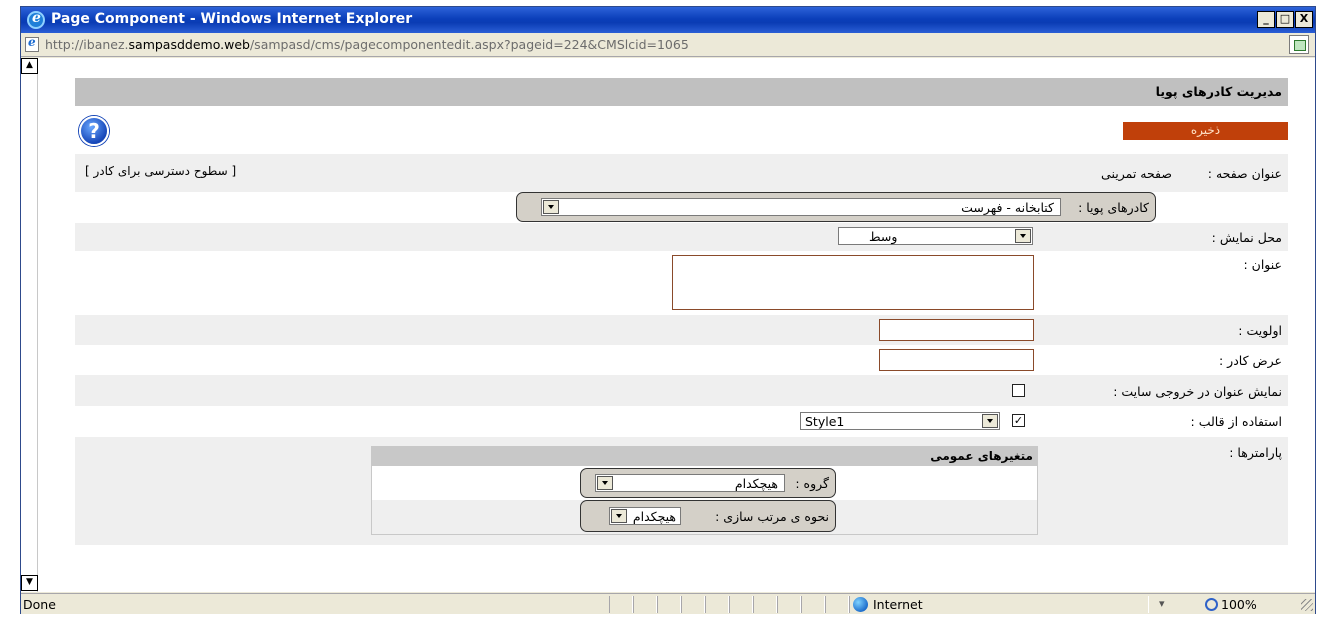  Describe the element at coordinates (812, 483) in the screenshot. I see `group-label: گروه :` at that location.